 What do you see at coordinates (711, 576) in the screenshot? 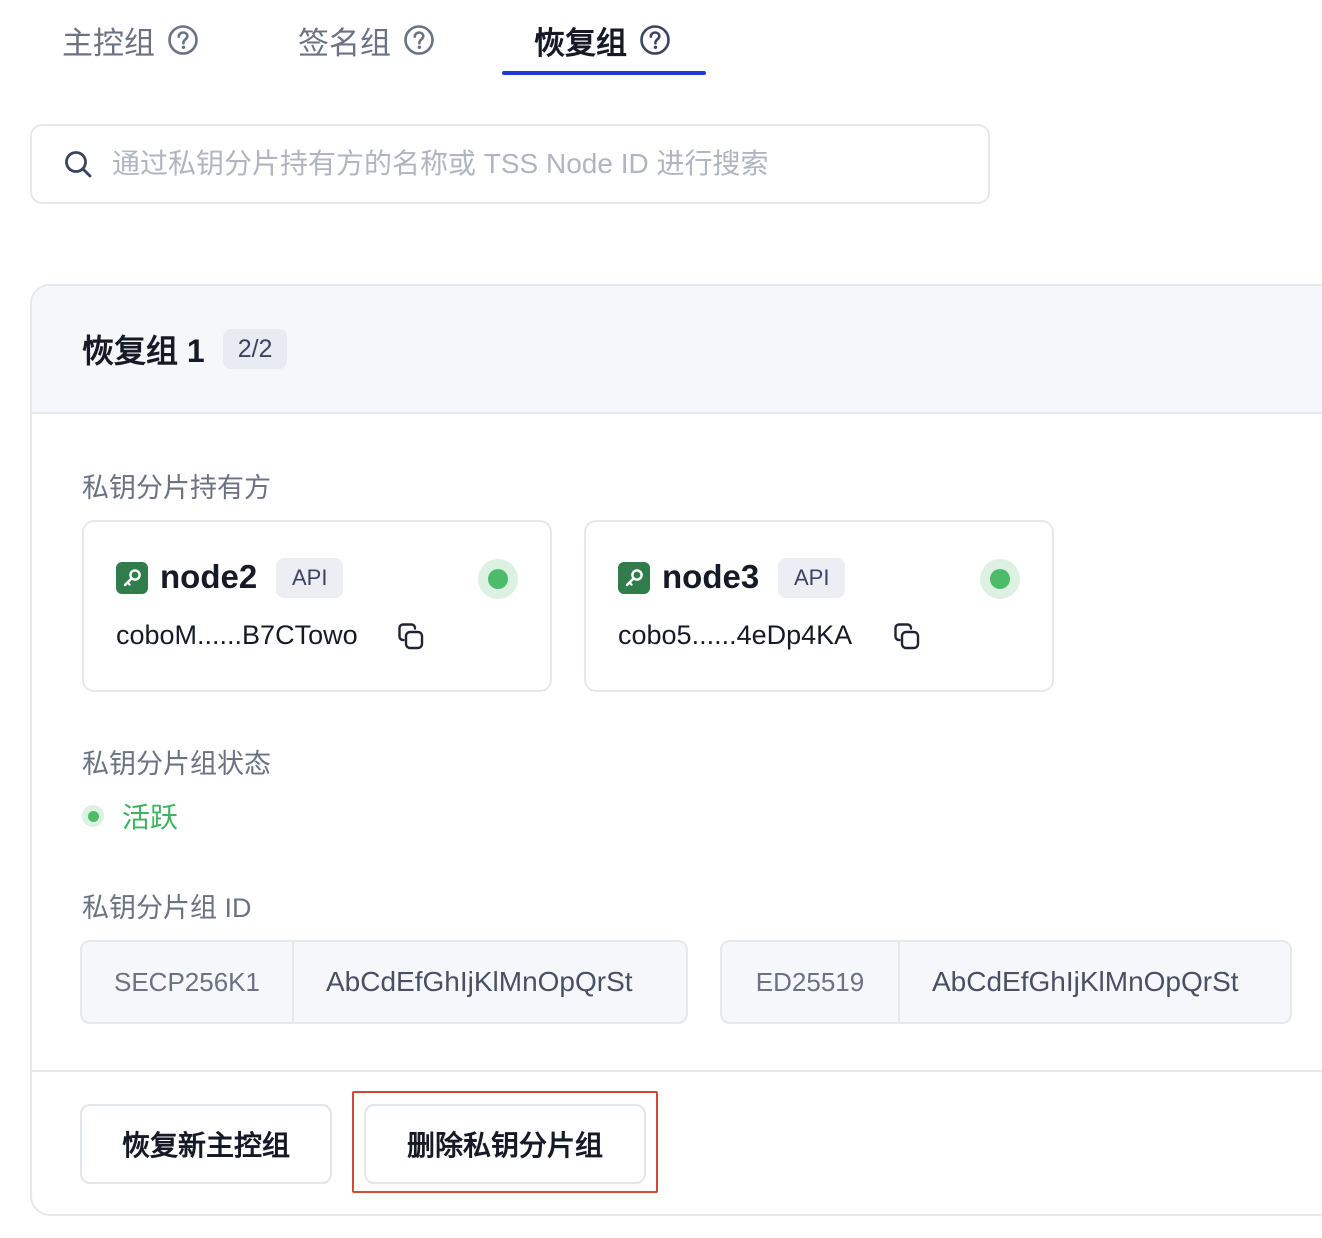
I see `node-name: node3` at bounding box center [711, 576].